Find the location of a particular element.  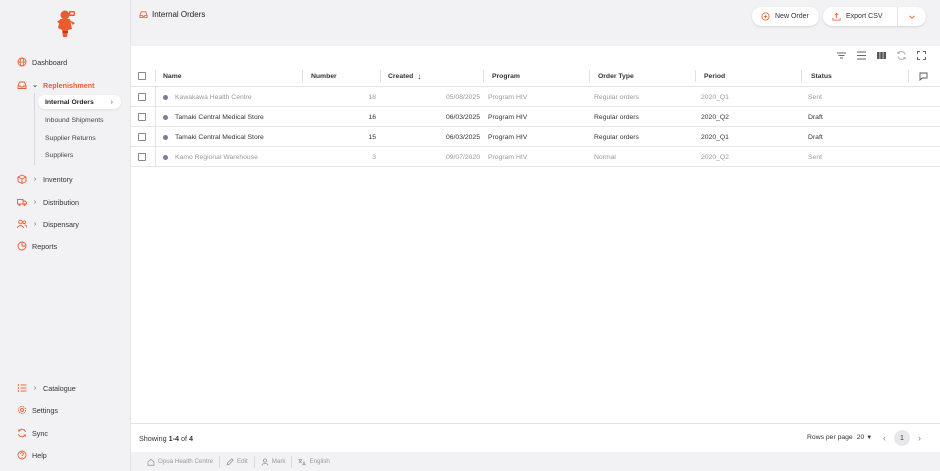

sidebar-subitem-supplier-returns: Supplier Returns is located at coordinates (70, 138).